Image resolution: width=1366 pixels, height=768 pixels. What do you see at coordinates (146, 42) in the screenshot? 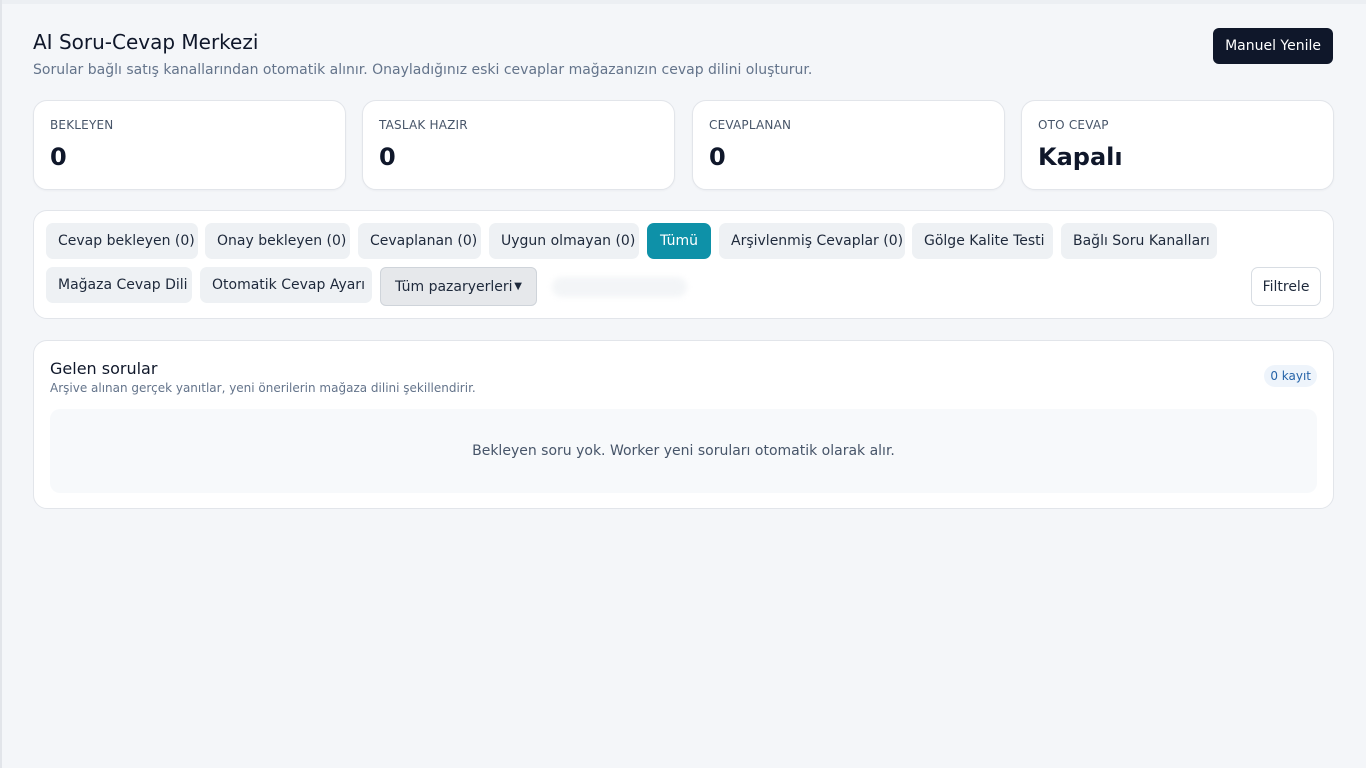
I see `page-title: AI Soru-Cevap Merkezi` at bounding box center [146, 42].